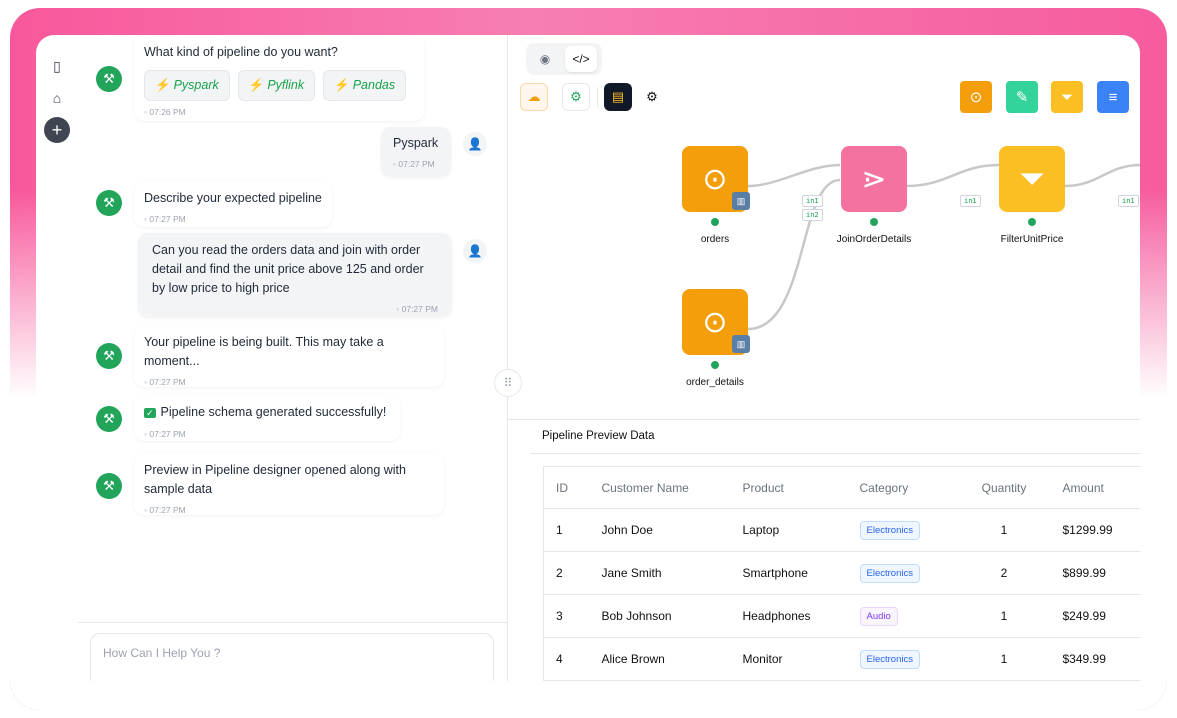  I want to click on orders-node: ⊙ ▥, so click(716, 186).